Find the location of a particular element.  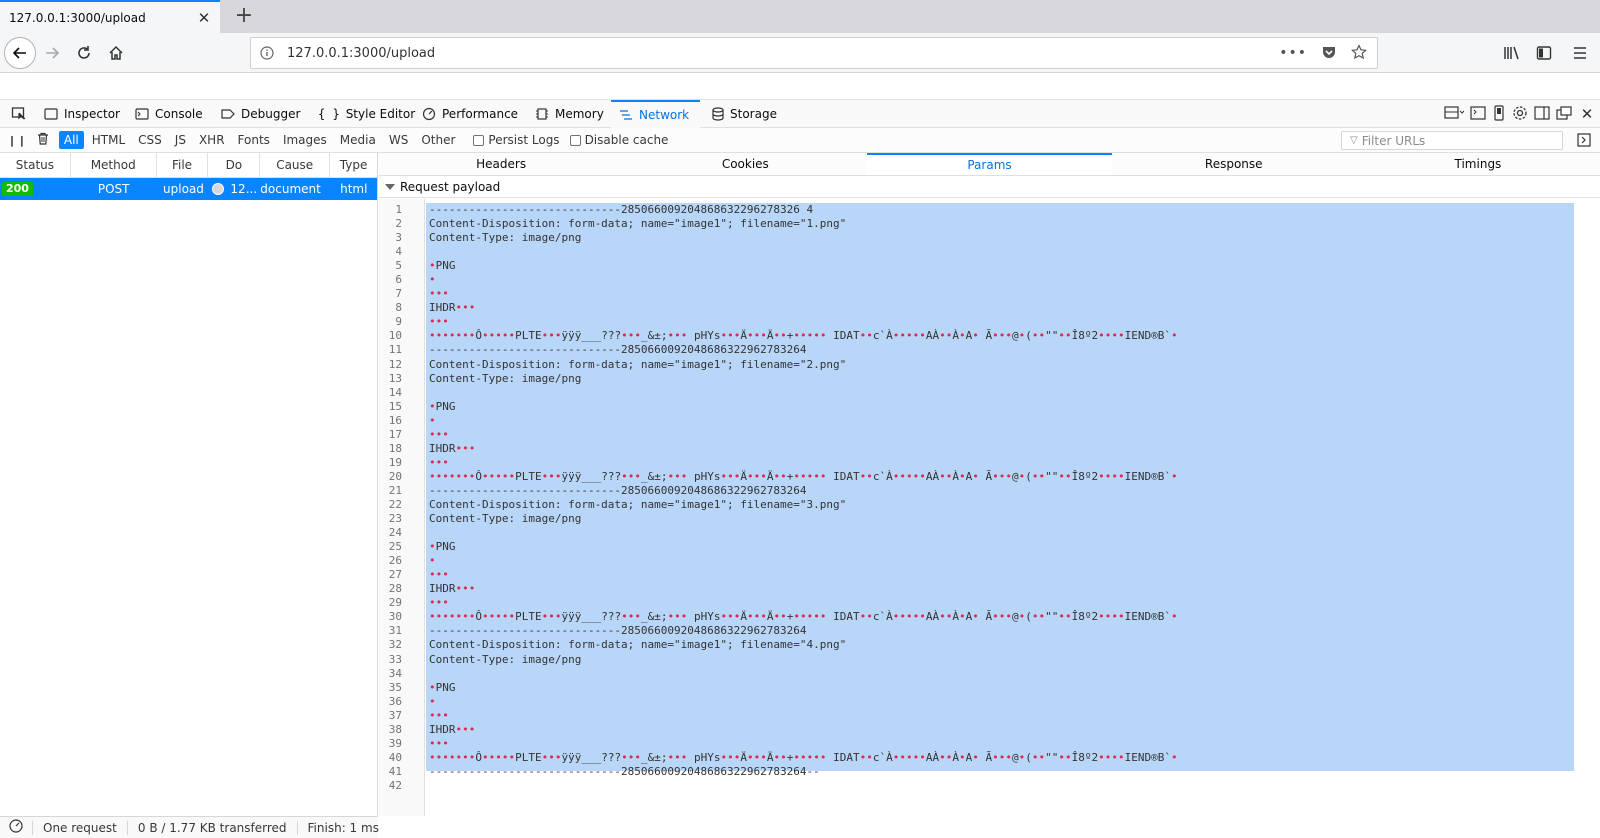

bookmark-star-icon is located at coordinates (1359, 53).